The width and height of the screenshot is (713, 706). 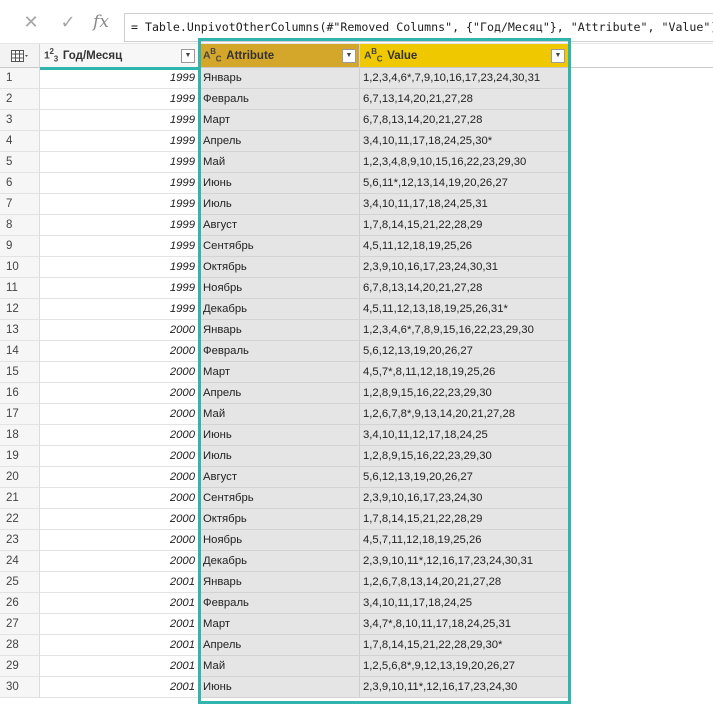 What do you see at coordinates (356, 246) in the screenshot?
I see `table-row: 9 1999 Сентябрь 4,5,11,12,18,19,25,26` at bounding box center [356, 246].